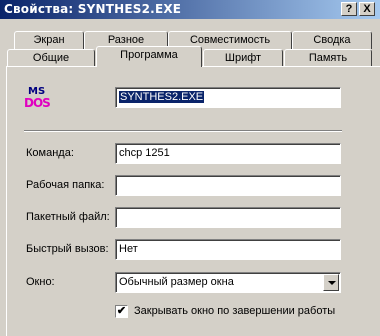 Image resolution: width=380 pixels, height=336 pixels. Describe the element at coordinates (190, 9) in the screenshot. I see `title-bar: Свойства: SYNTHES2.EXE ? X` at that location.